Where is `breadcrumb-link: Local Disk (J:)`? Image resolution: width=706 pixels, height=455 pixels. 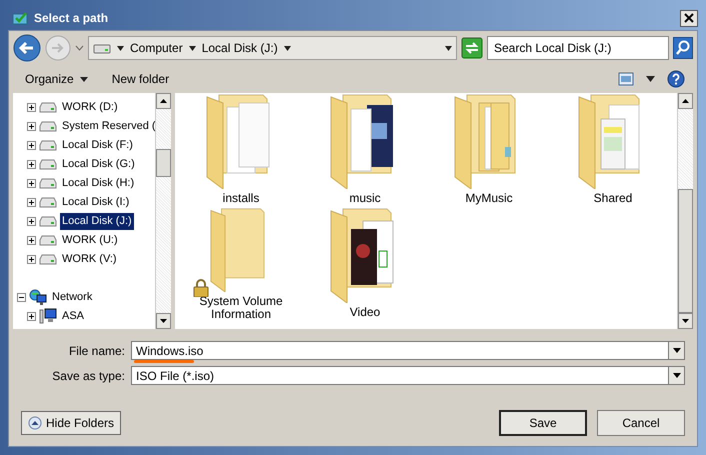 breadcrumb-link: Local Disk (J:) is located at coordinates (240, 48).